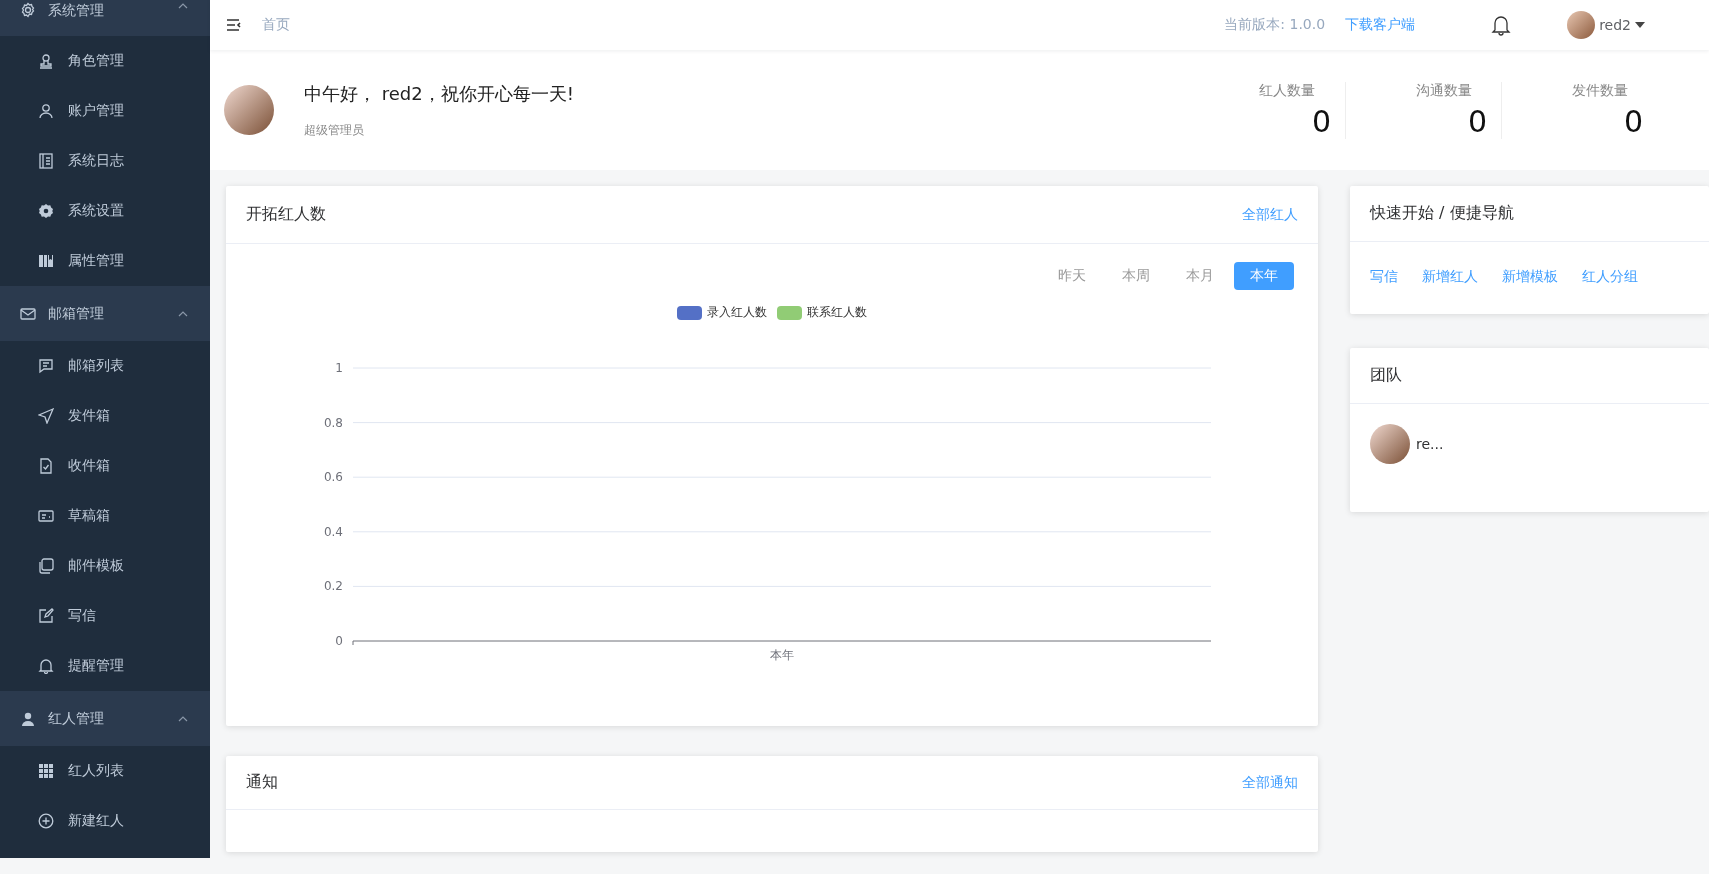  I want to click on sidebar-item: 系统设置, so click(105, 211).